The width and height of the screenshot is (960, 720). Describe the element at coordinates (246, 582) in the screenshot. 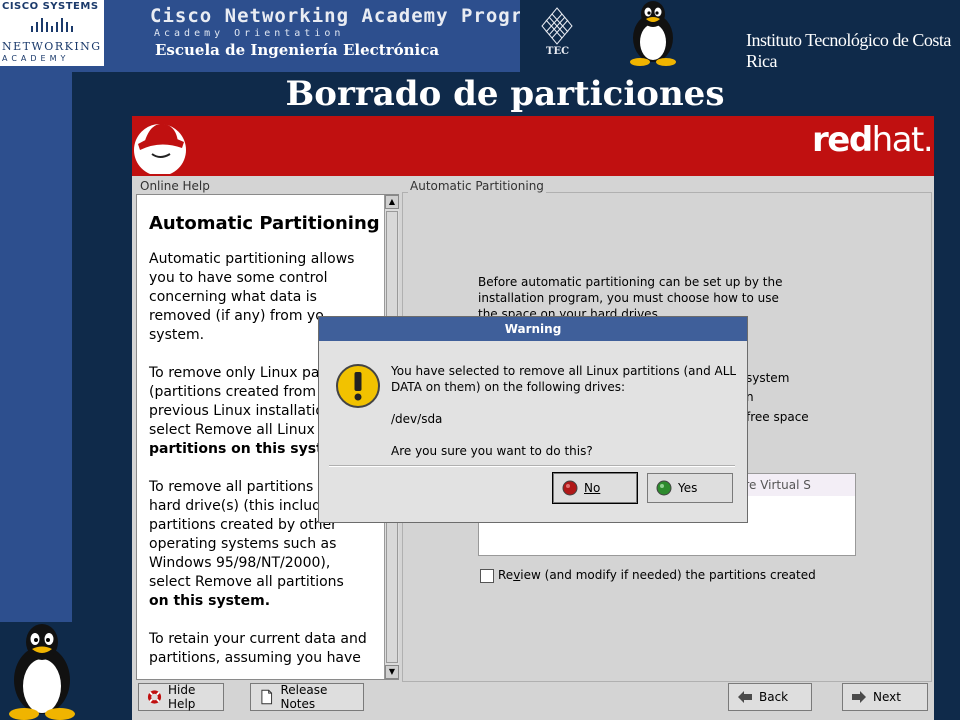

I see `help-line: select Remove all partitions` at that location.